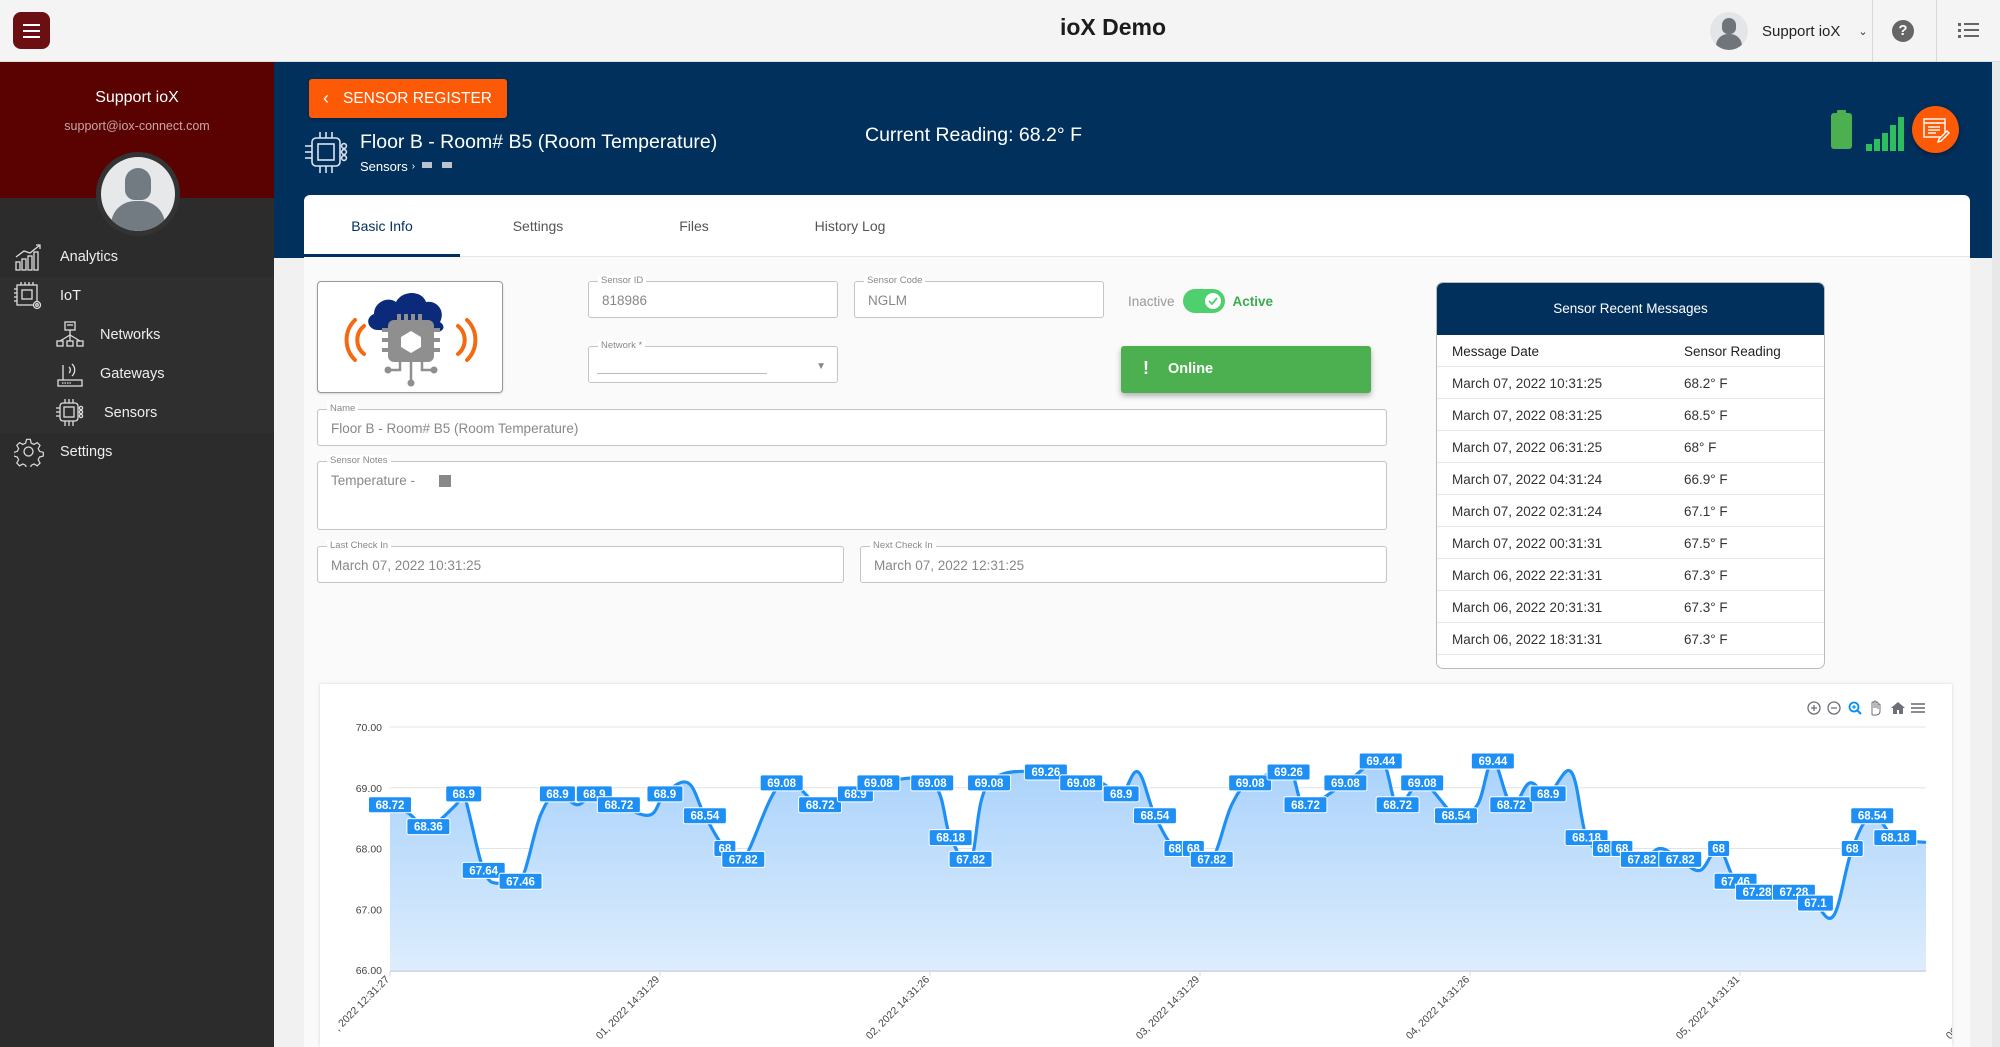 The width and height of the screenshot is (2000, 1047). What do you see at coordinates (970, 859) in the screenshot?
I see `data-label: 67.82` at bounding box center [970, 859].